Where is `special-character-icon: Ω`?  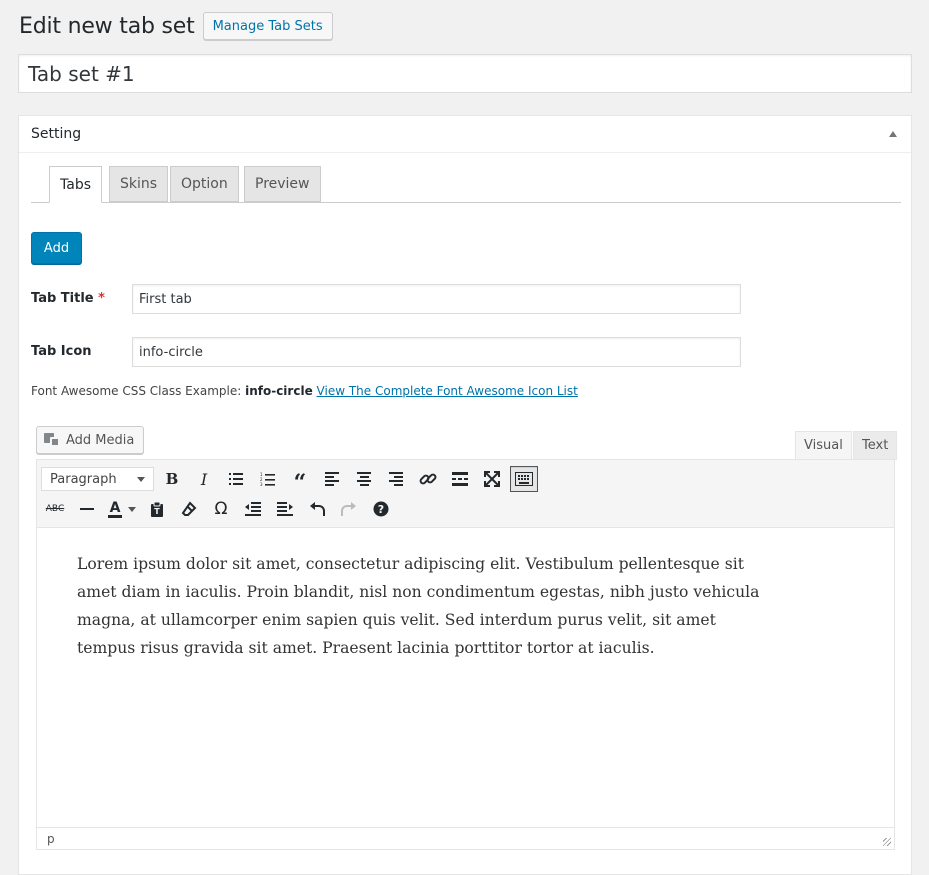 special-character-icon: Ω is located at coordinates (221, 509).